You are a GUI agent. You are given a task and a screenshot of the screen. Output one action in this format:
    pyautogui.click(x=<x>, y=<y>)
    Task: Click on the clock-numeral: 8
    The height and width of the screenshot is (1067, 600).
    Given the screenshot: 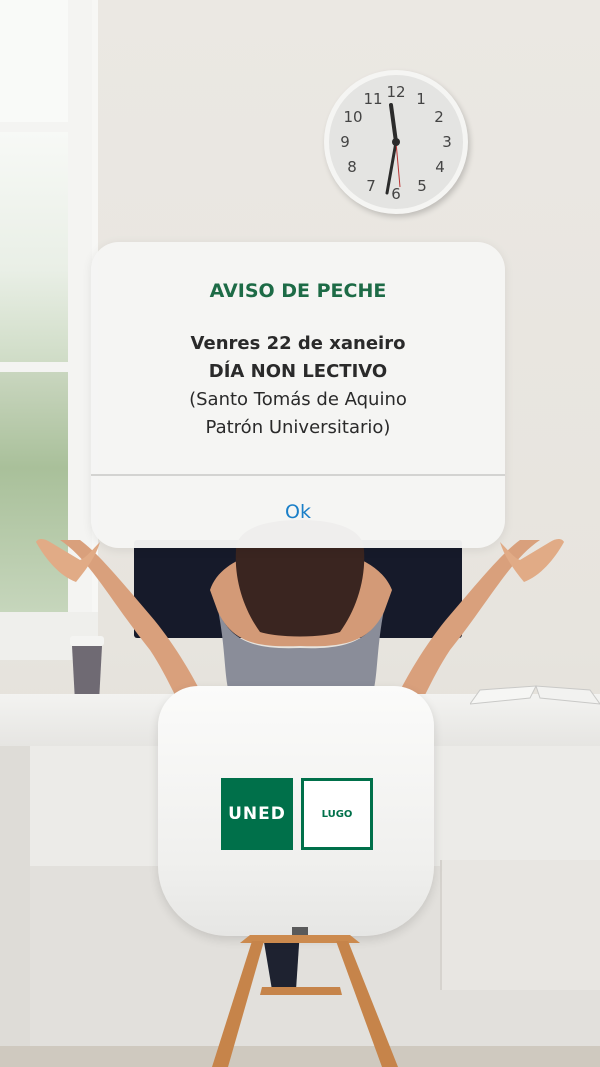 What is the action you would take?
    pyautogui.click(x=352, y=167)
    